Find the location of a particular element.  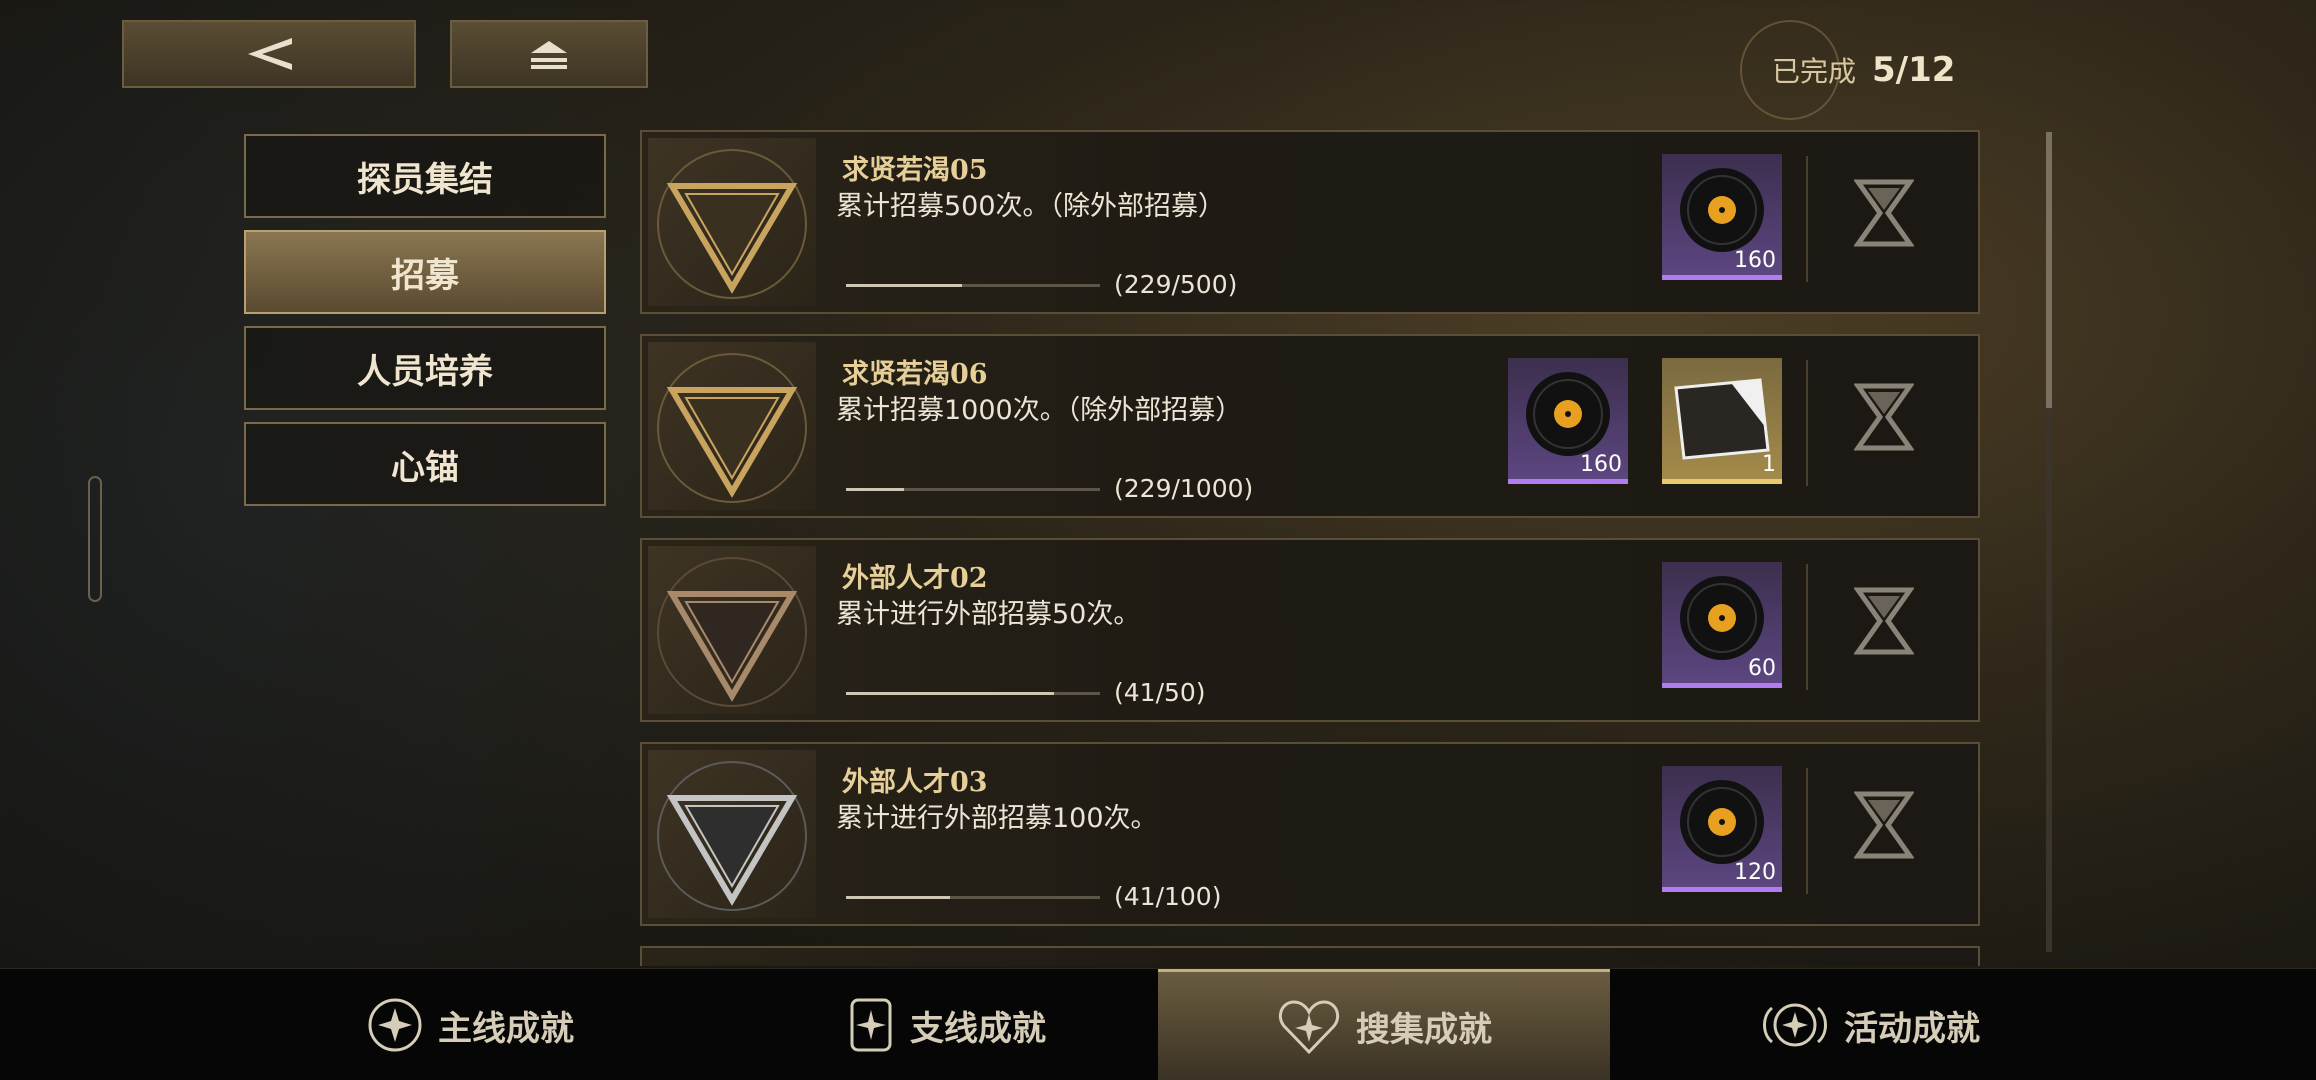

achievement-title: 外部人才03 is located at coordinates (915, 782).